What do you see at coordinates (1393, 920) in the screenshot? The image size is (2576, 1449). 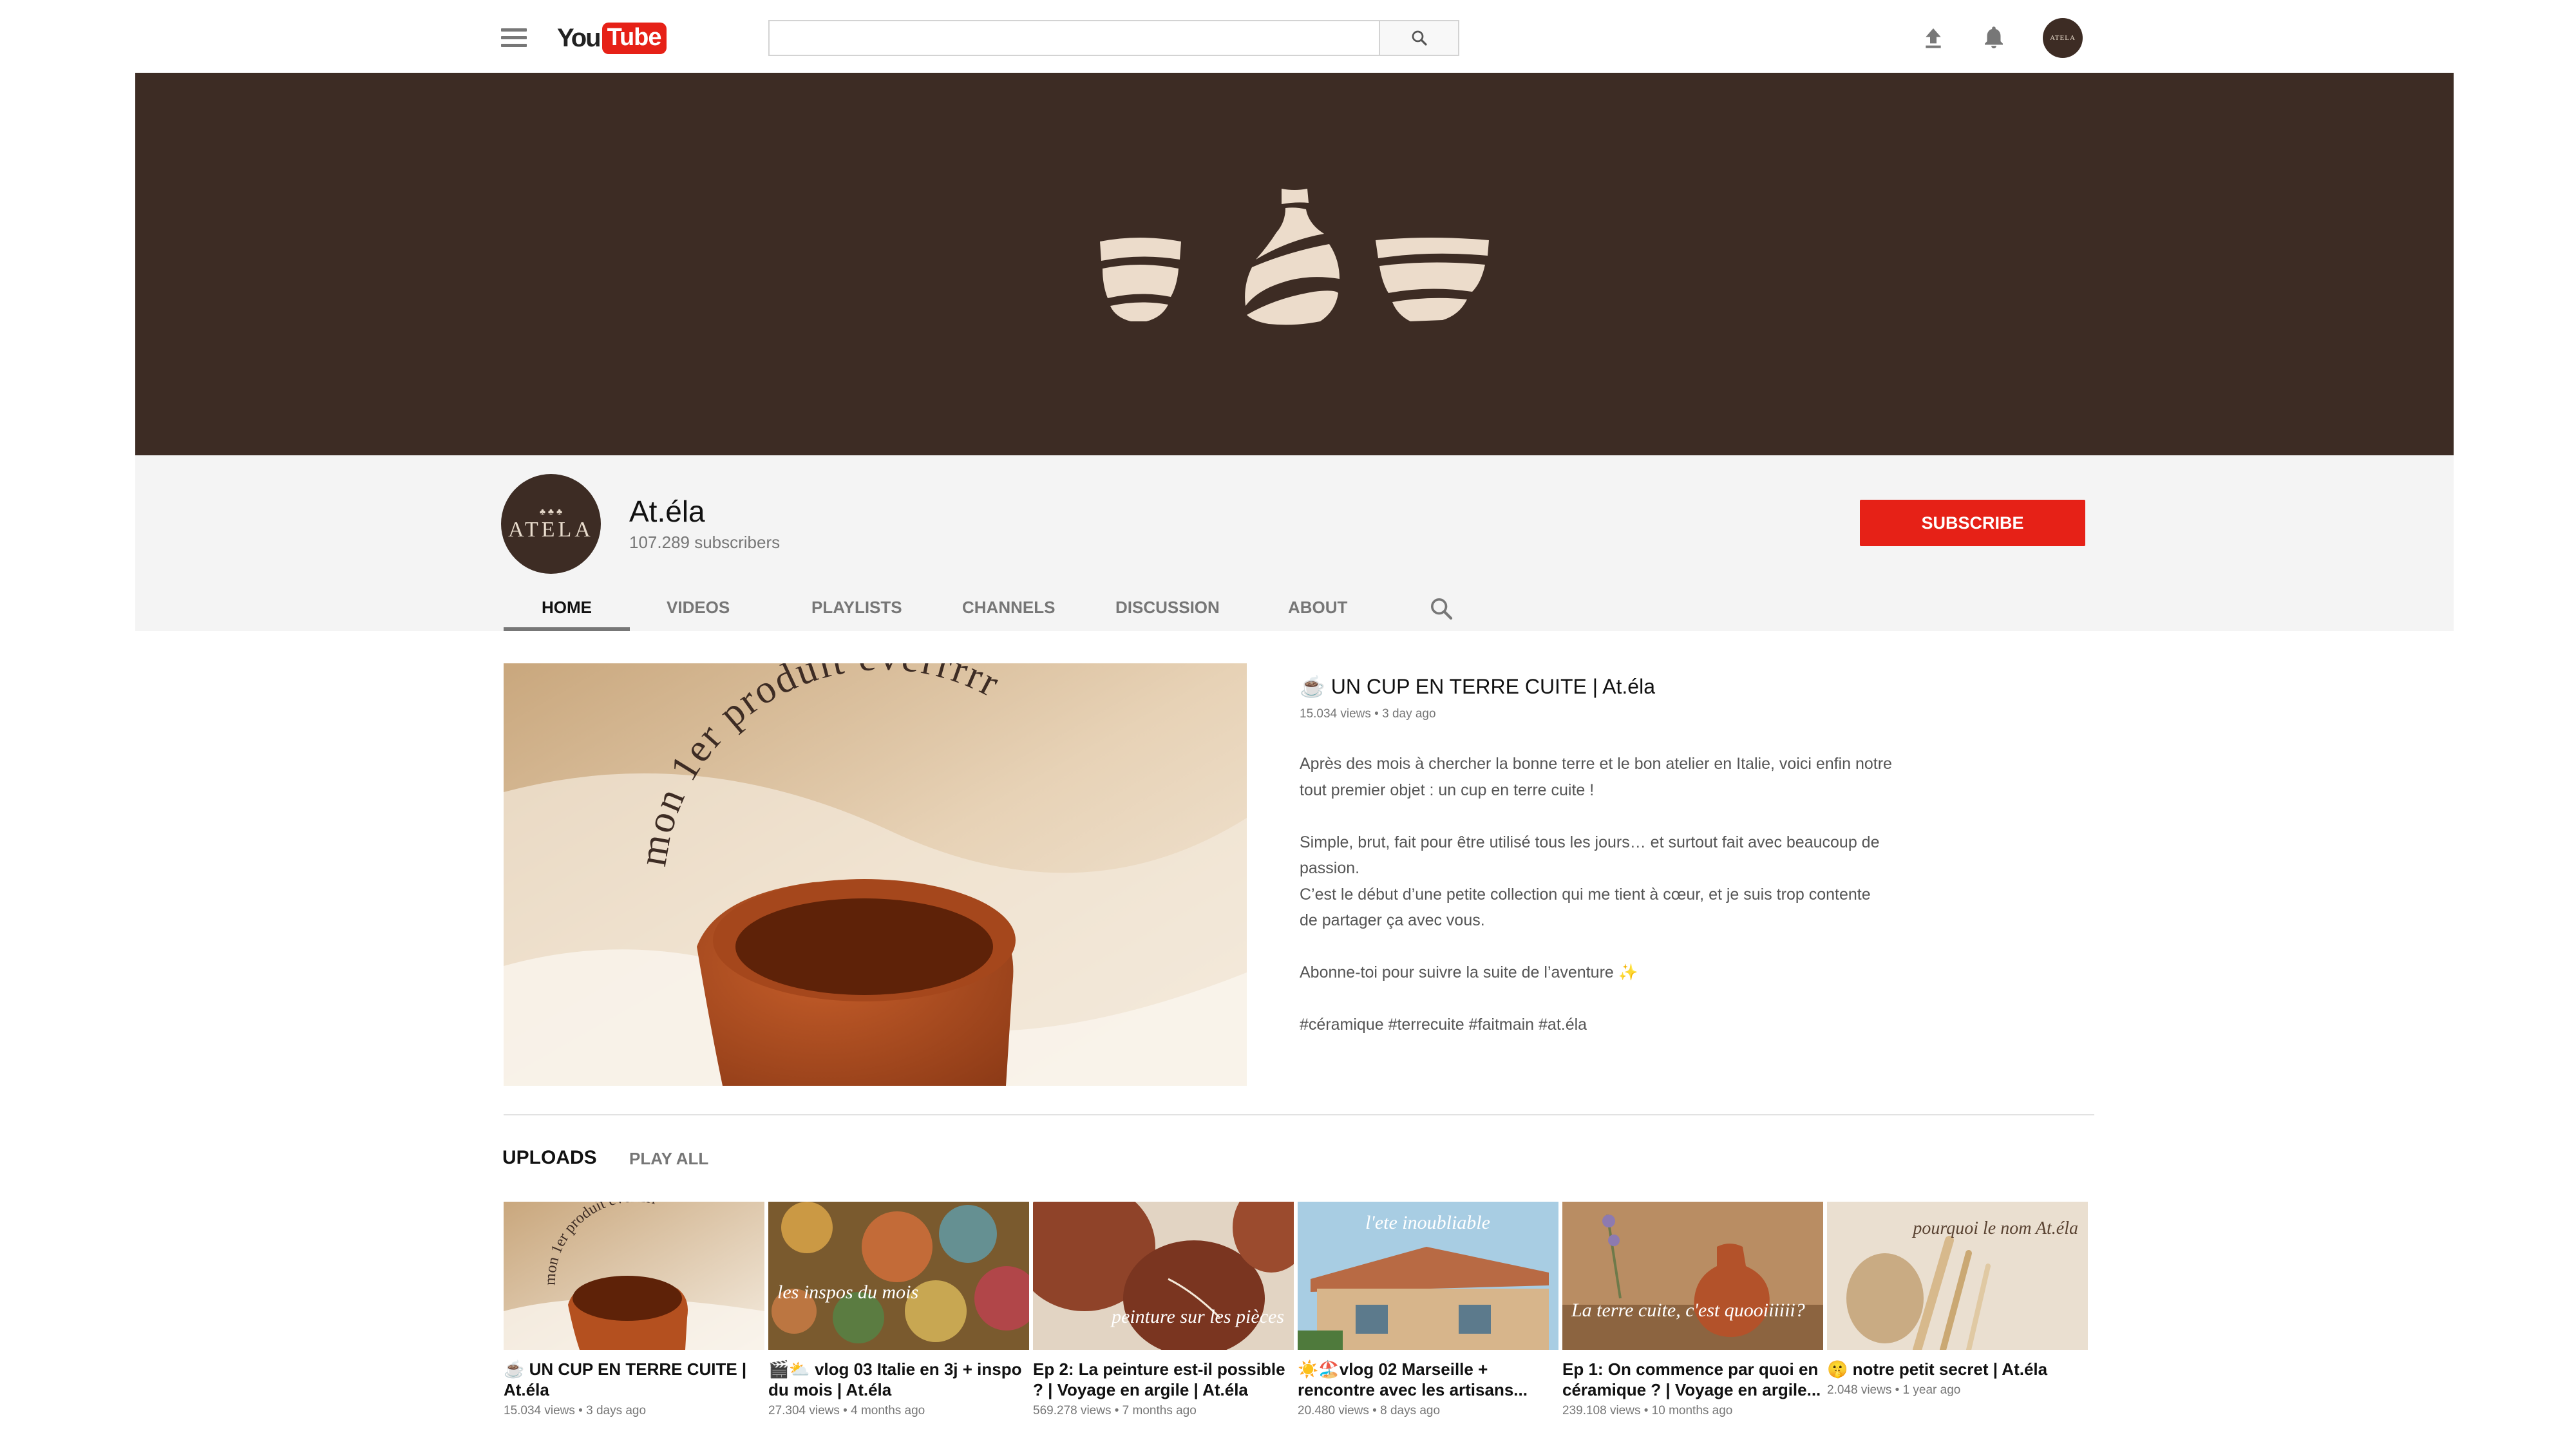 I see `description-line: de partager ça avec vous.` at bounding box center [1393, 920].